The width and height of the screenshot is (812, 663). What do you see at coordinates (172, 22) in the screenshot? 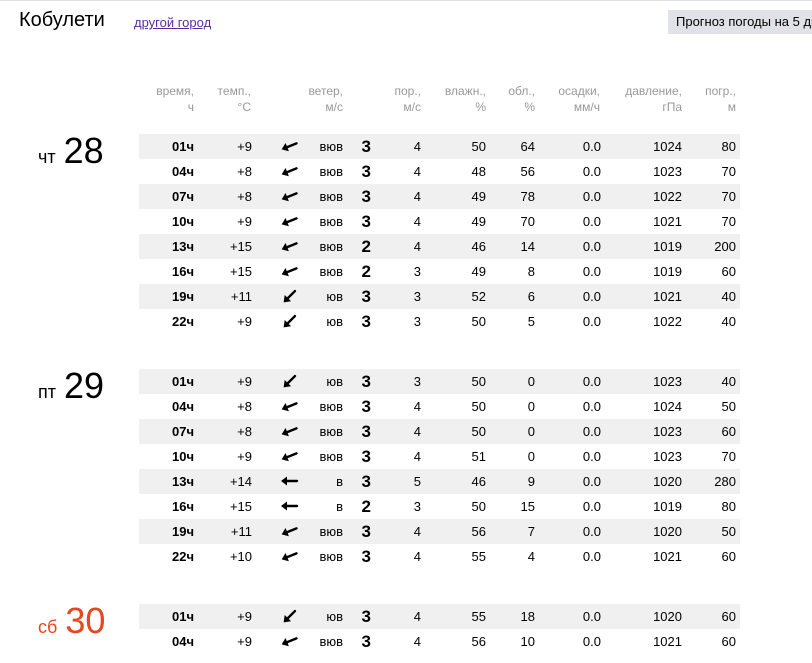
I see `other-city-link: другой город` at bounding box center [172, 22].